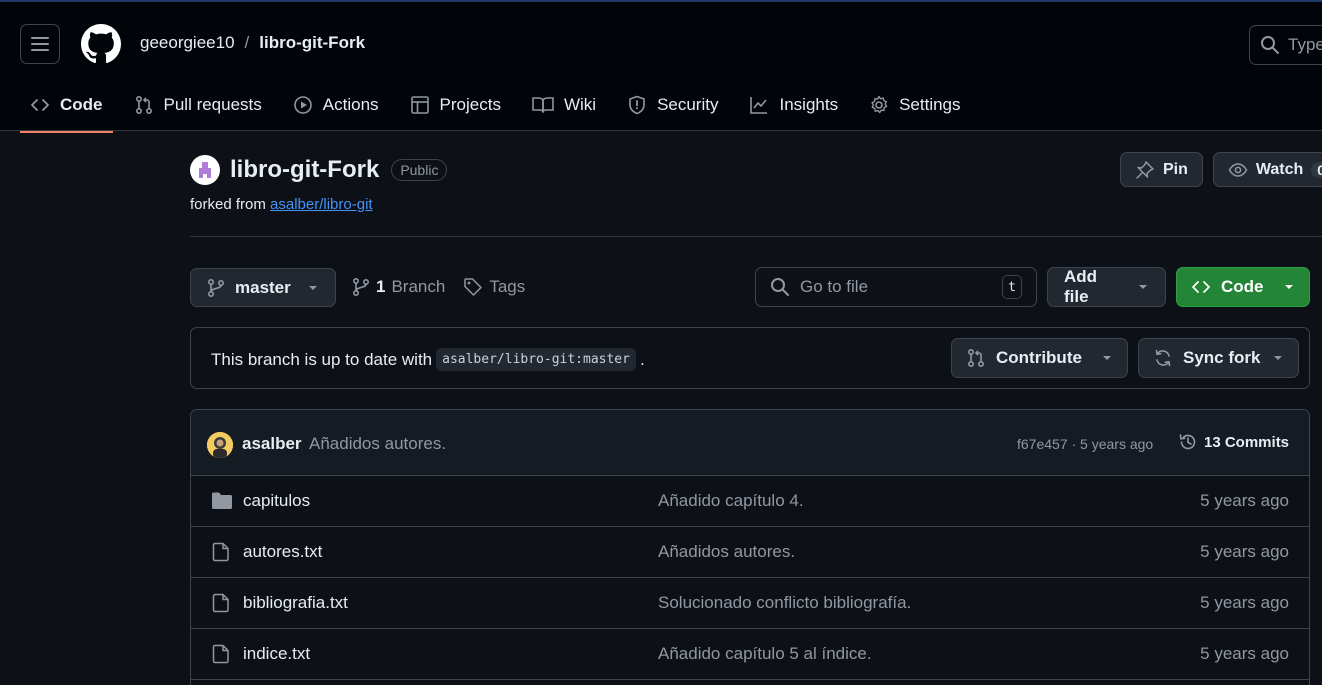 The width and height of the screenshot is (1322, 685). Describe the element at coordinates (420, 105) in the screenshot. I see `table-icon` at that location.